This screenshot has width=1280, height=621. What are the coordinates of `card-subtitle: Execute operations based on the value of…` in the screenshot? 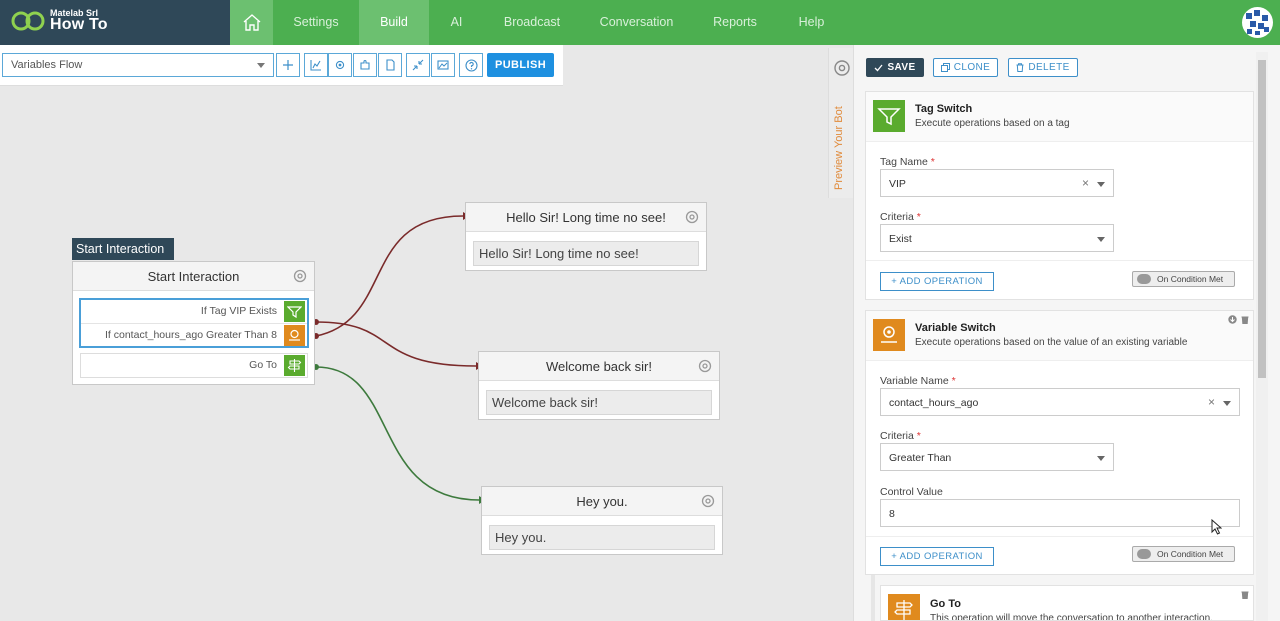 It's located at (1051, 342).